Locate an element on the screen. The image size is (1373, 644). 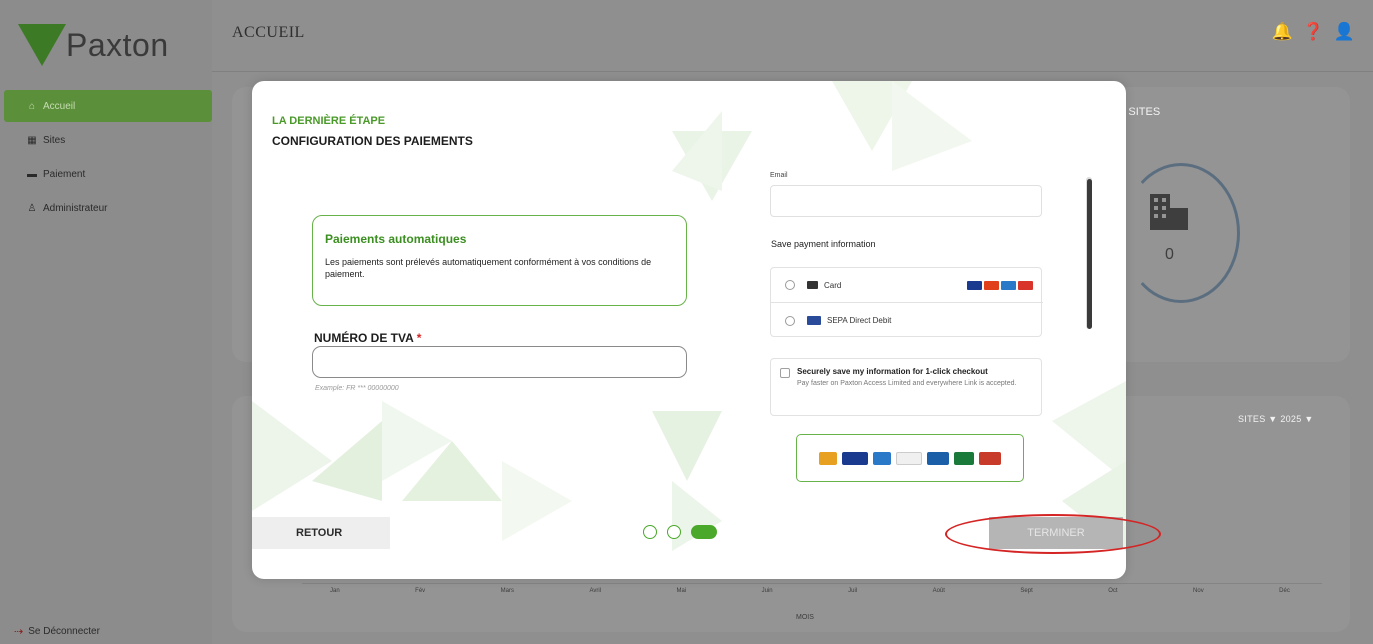
month-label: Sept is located at coordinates (1026, 591).